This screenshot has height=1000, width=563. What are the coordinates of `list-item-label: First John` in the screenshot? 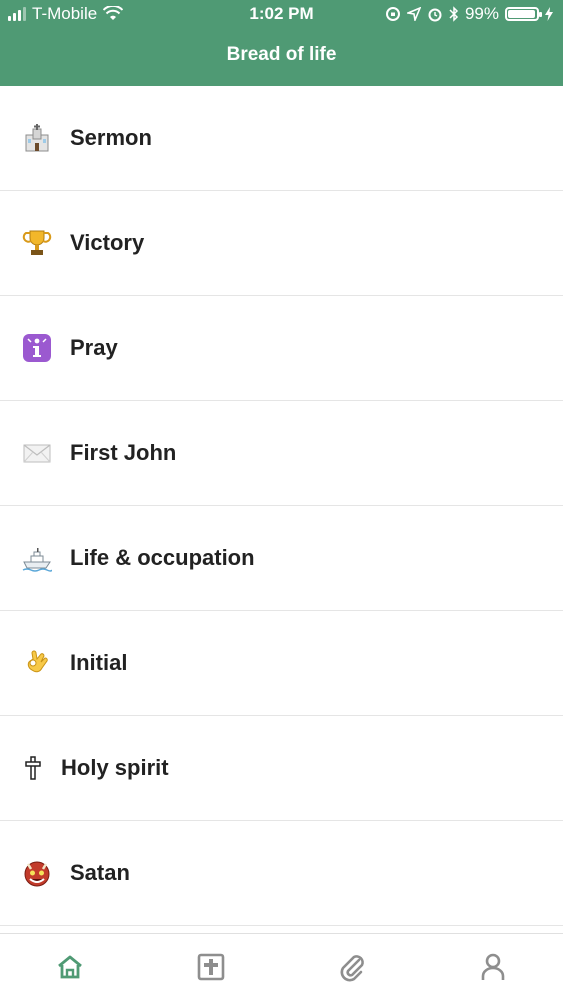 It's located at (123, 452).